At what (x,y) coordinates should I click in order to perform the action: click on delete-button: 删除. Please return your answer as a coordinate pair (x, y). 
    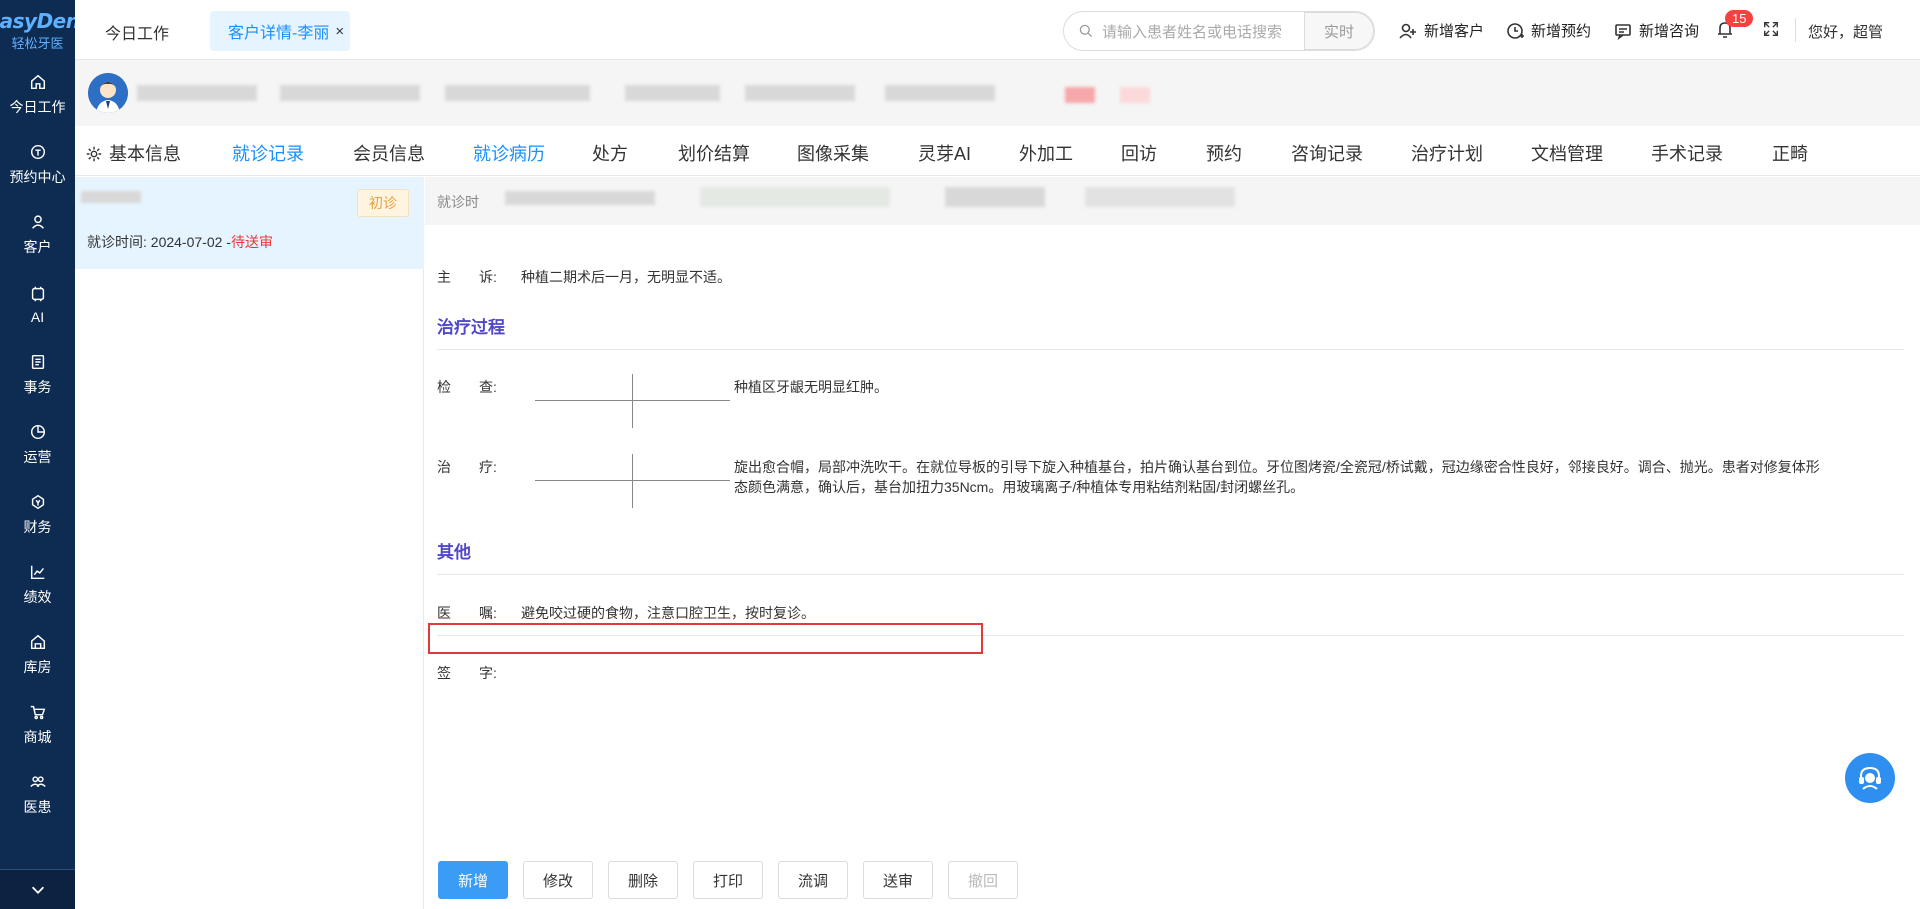
    Looking at the image, I should click on (643, 880).